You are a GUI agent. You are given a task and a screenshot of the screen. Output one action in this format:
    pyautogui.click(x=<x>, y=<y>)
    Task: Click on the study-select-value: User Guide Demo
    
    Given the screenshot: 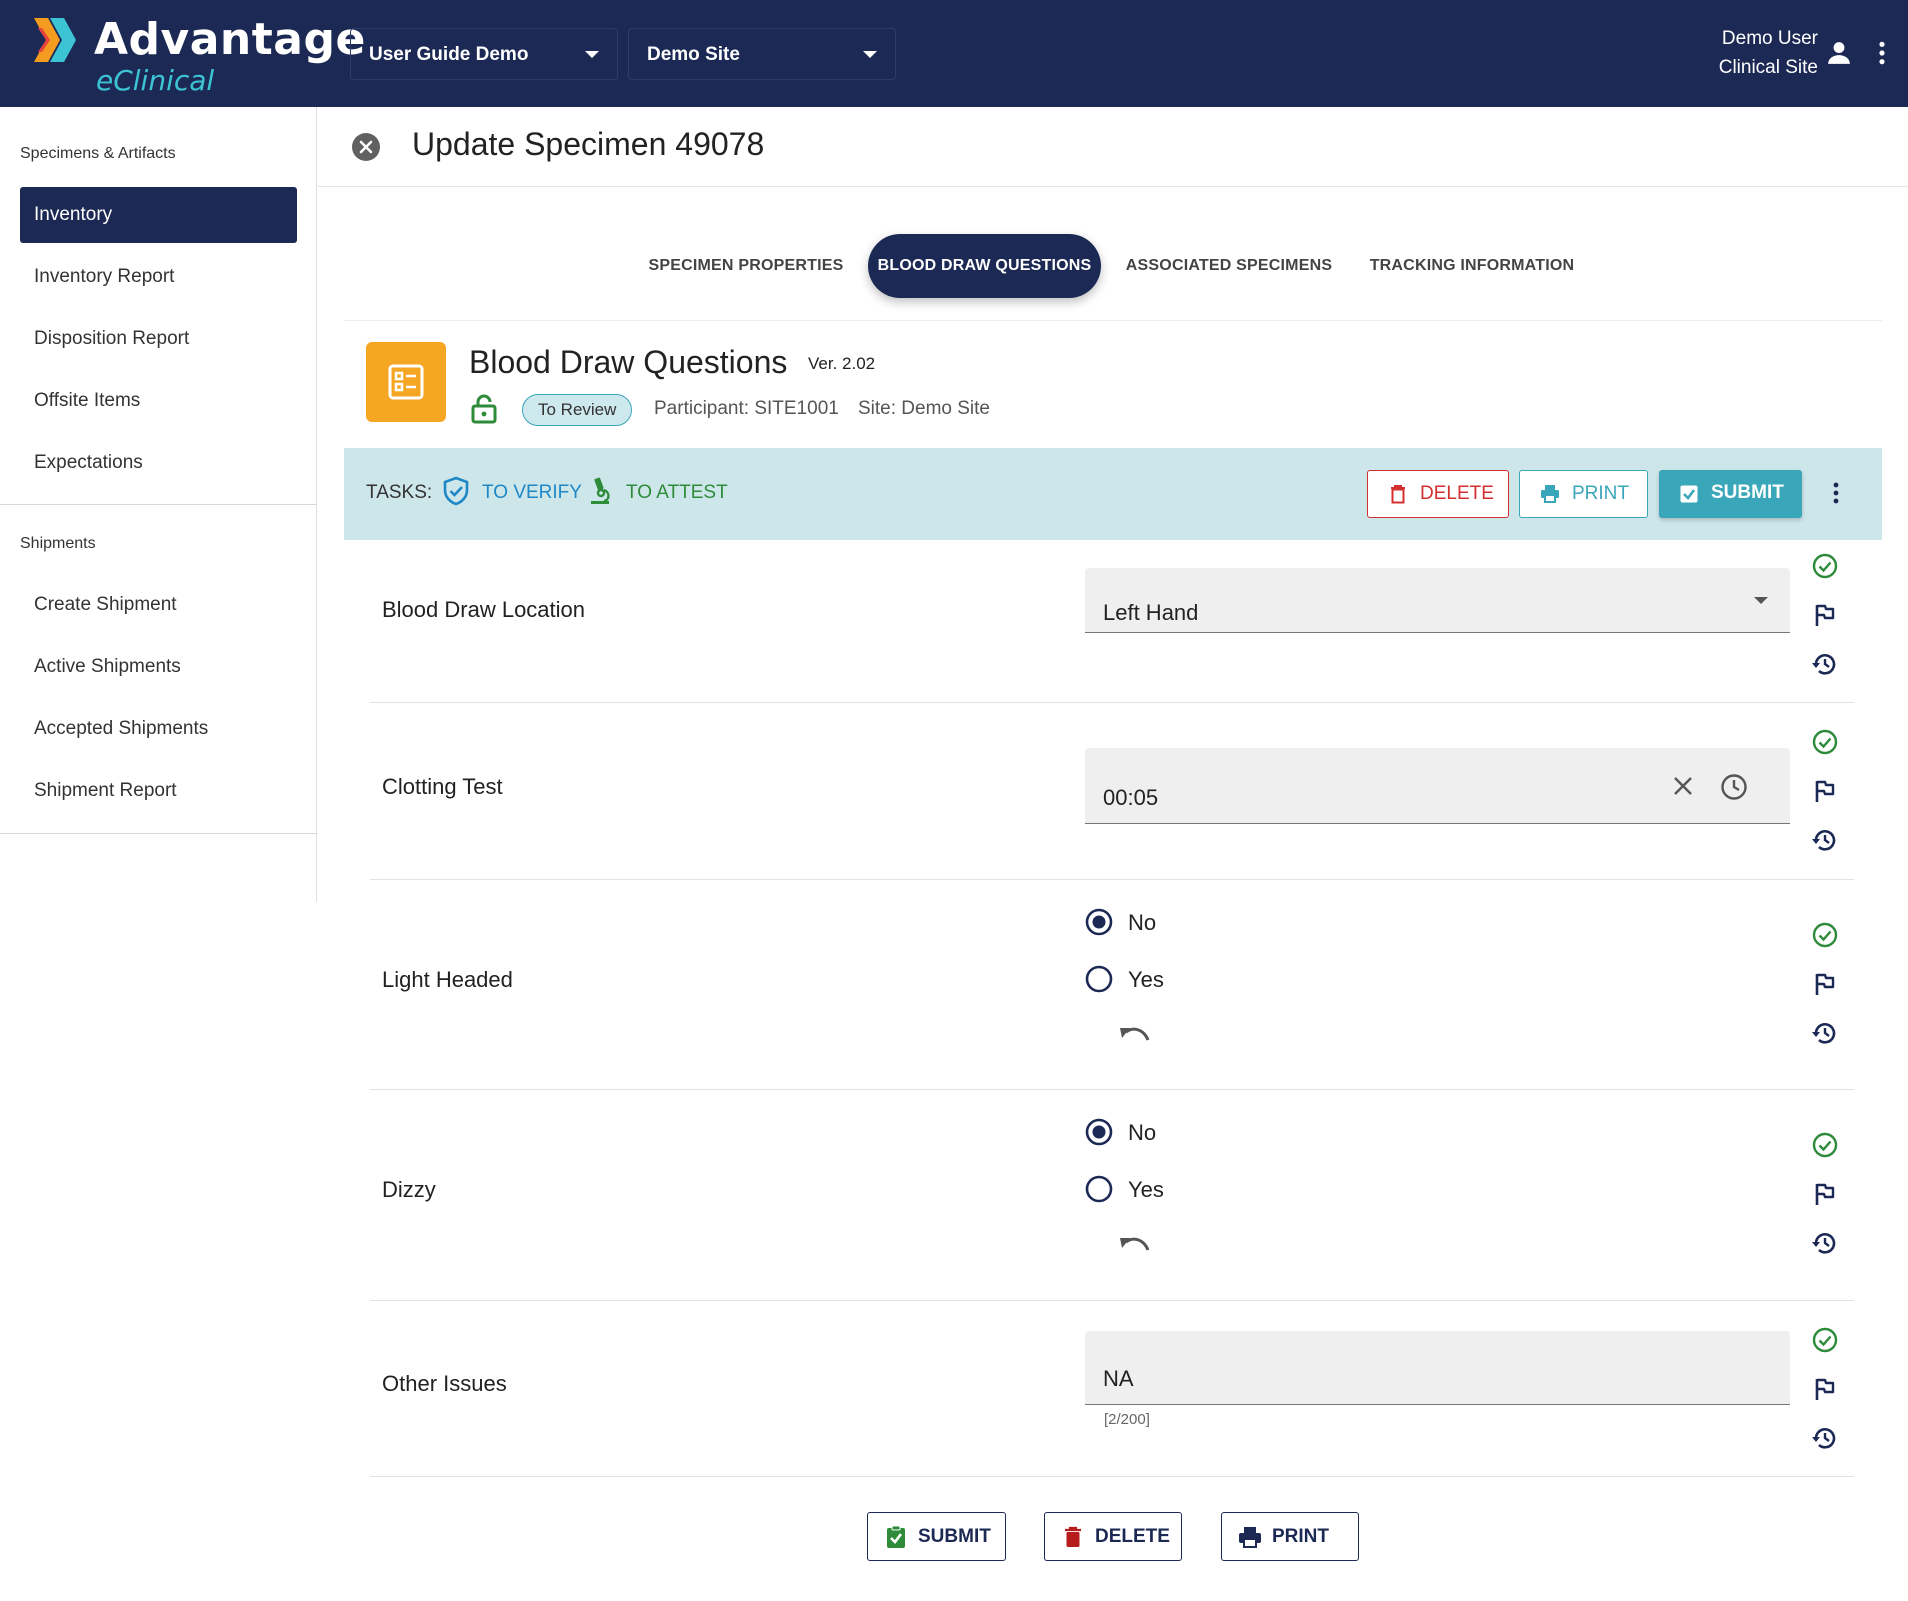 What is the action you would take?
    pyautogui.click(x=449, y=54)
    